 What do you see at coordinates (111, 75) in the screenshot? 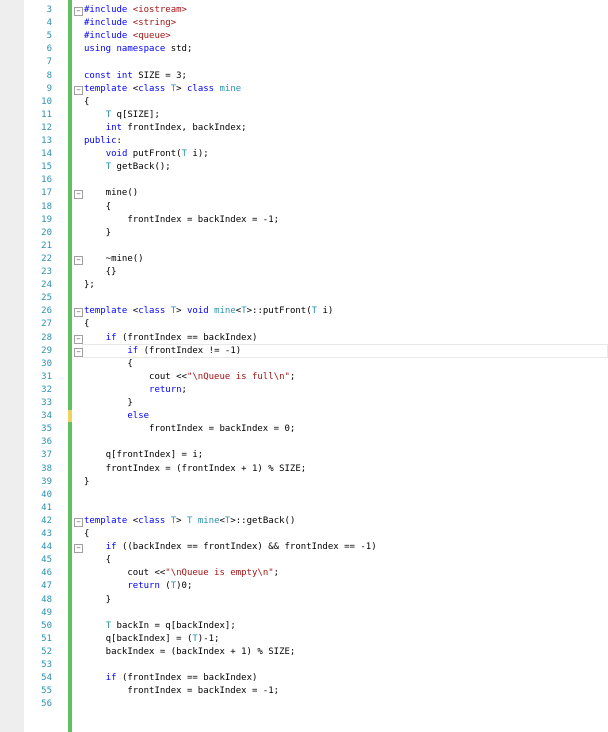
I see `code-token: const int` at bounding box center [111, 75].